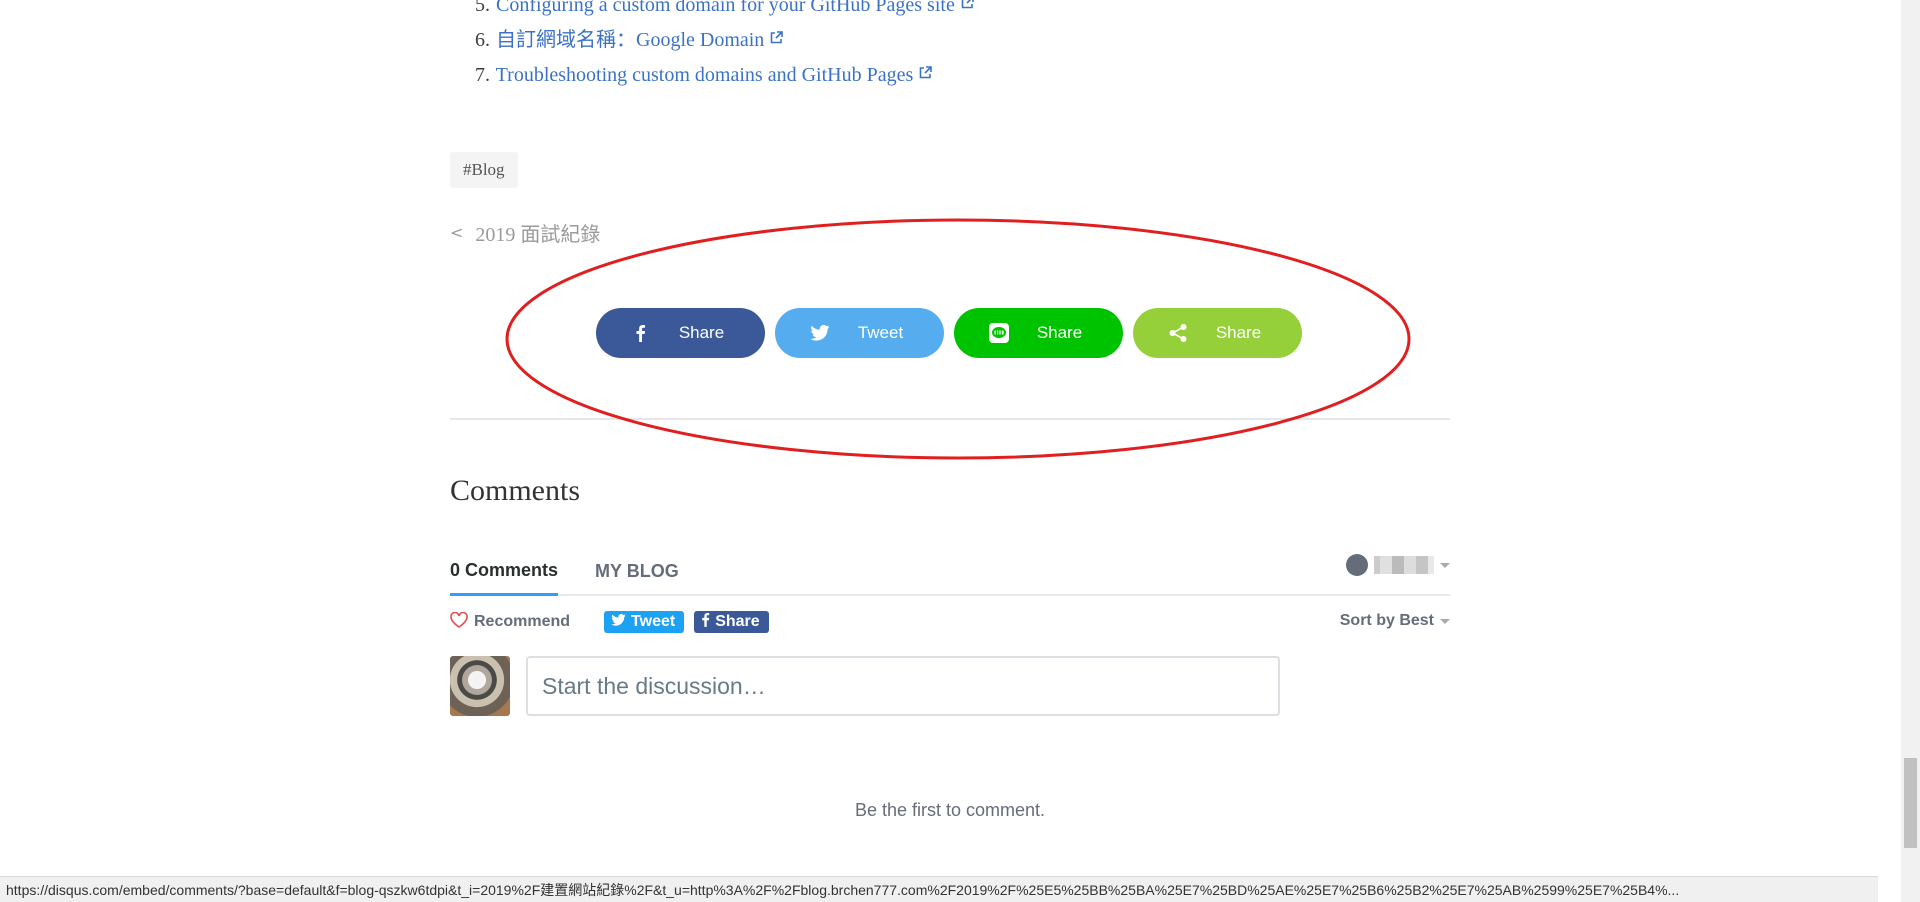 The width and height of the screenshot is (1920, 902). Describe the element at coordinates (1910, 803) in the screenshot. I see `scrollbar-thumb` at that location.